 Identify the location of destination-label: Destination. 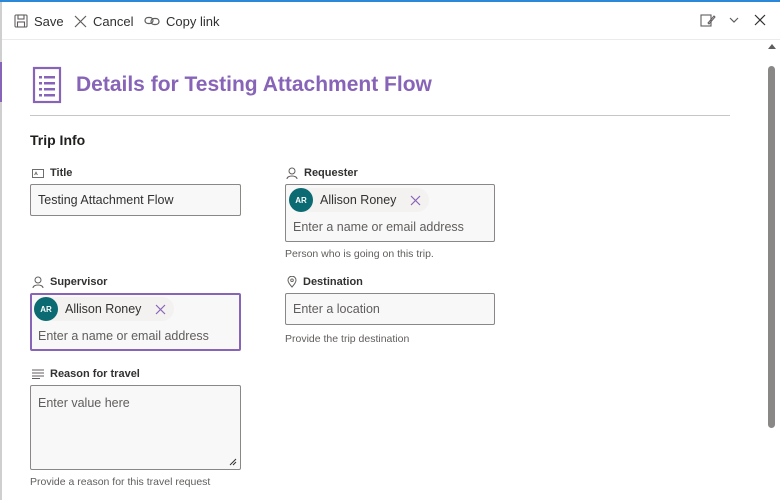
(325, 282).